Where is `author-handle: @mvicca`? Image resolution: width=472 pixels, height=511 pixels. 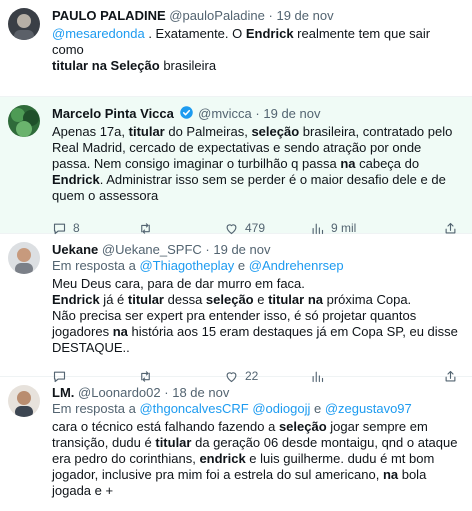 author-handle: @mvicca is located at coordinates (225, 113).